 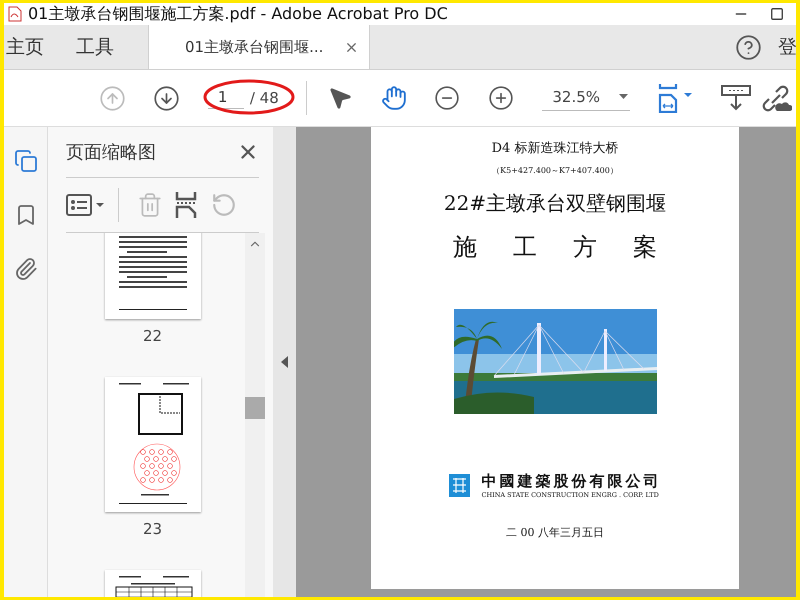 What do you see at coordinates (572, 481) in the screenshot?
I see `company-name: 中國建築股份有限公司` at bounding box center [572, 481].